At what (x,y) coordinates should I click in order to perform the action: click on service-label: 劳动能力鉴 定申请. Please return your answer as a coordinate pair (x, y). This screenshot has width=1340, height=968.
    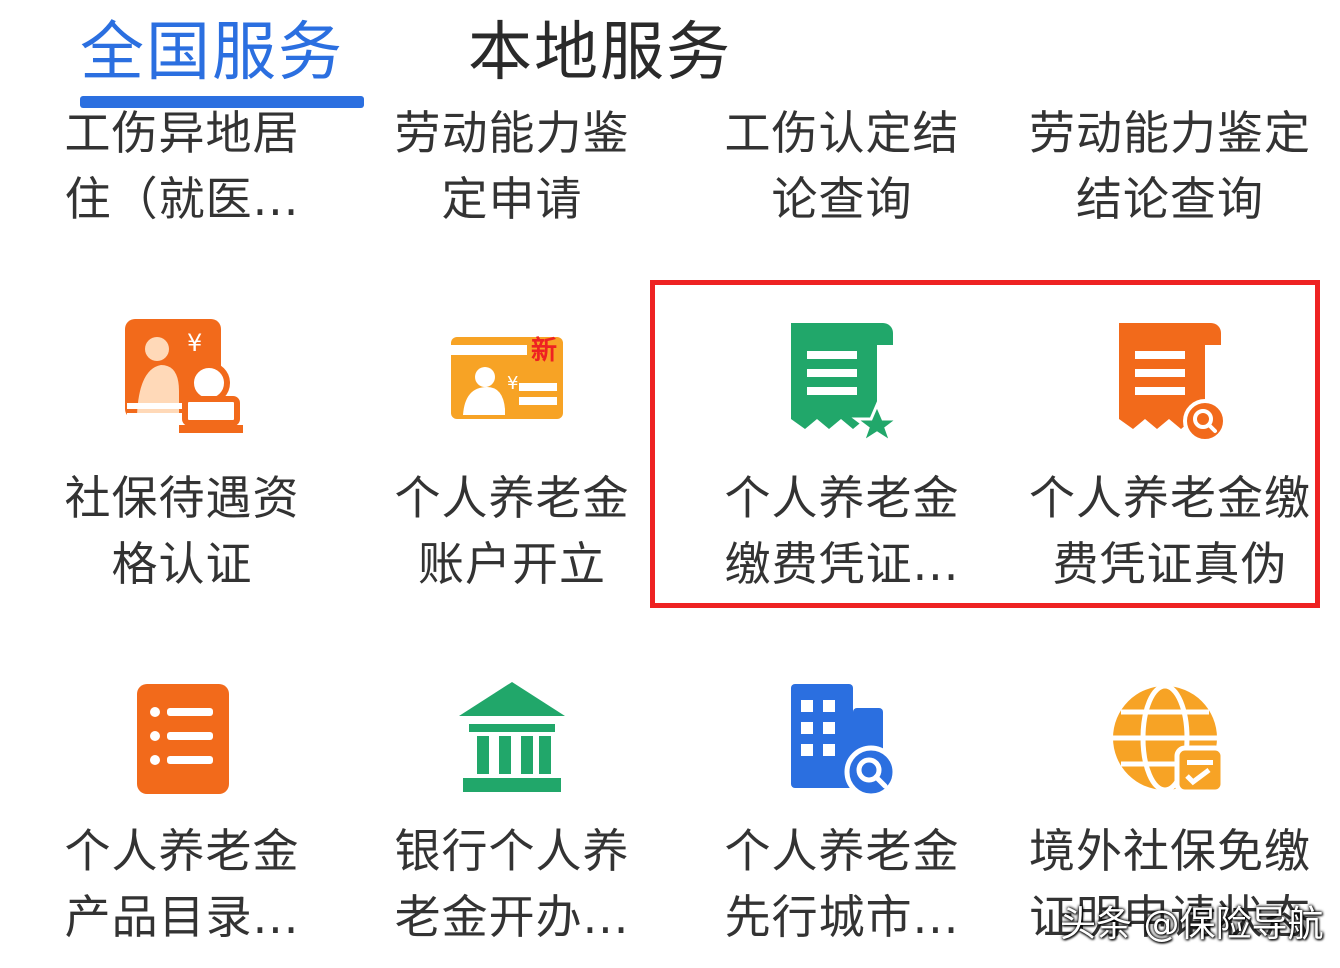
    Looking at the image, I should click on (512, 166).